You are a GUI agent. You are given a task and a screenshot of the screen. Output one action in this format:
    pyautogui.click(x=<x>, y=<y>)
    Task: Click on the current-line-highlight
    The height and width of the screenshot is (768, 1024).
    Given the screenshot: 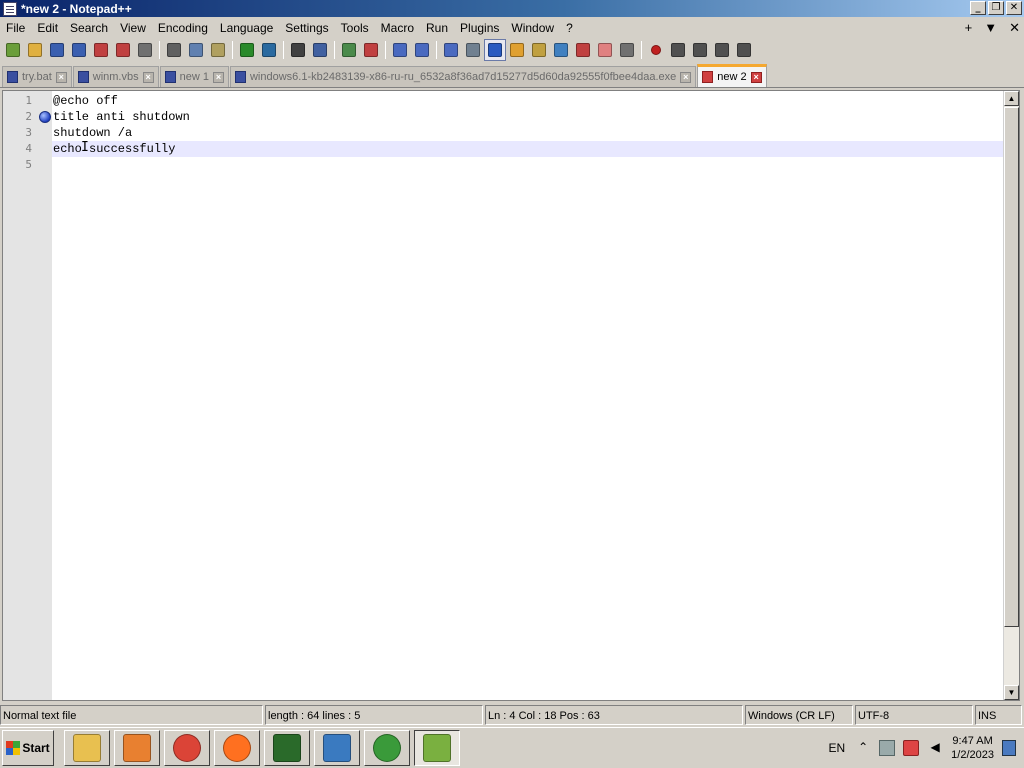 What is the action you would take?
    pyautogui.click(x=527, y=149)
    